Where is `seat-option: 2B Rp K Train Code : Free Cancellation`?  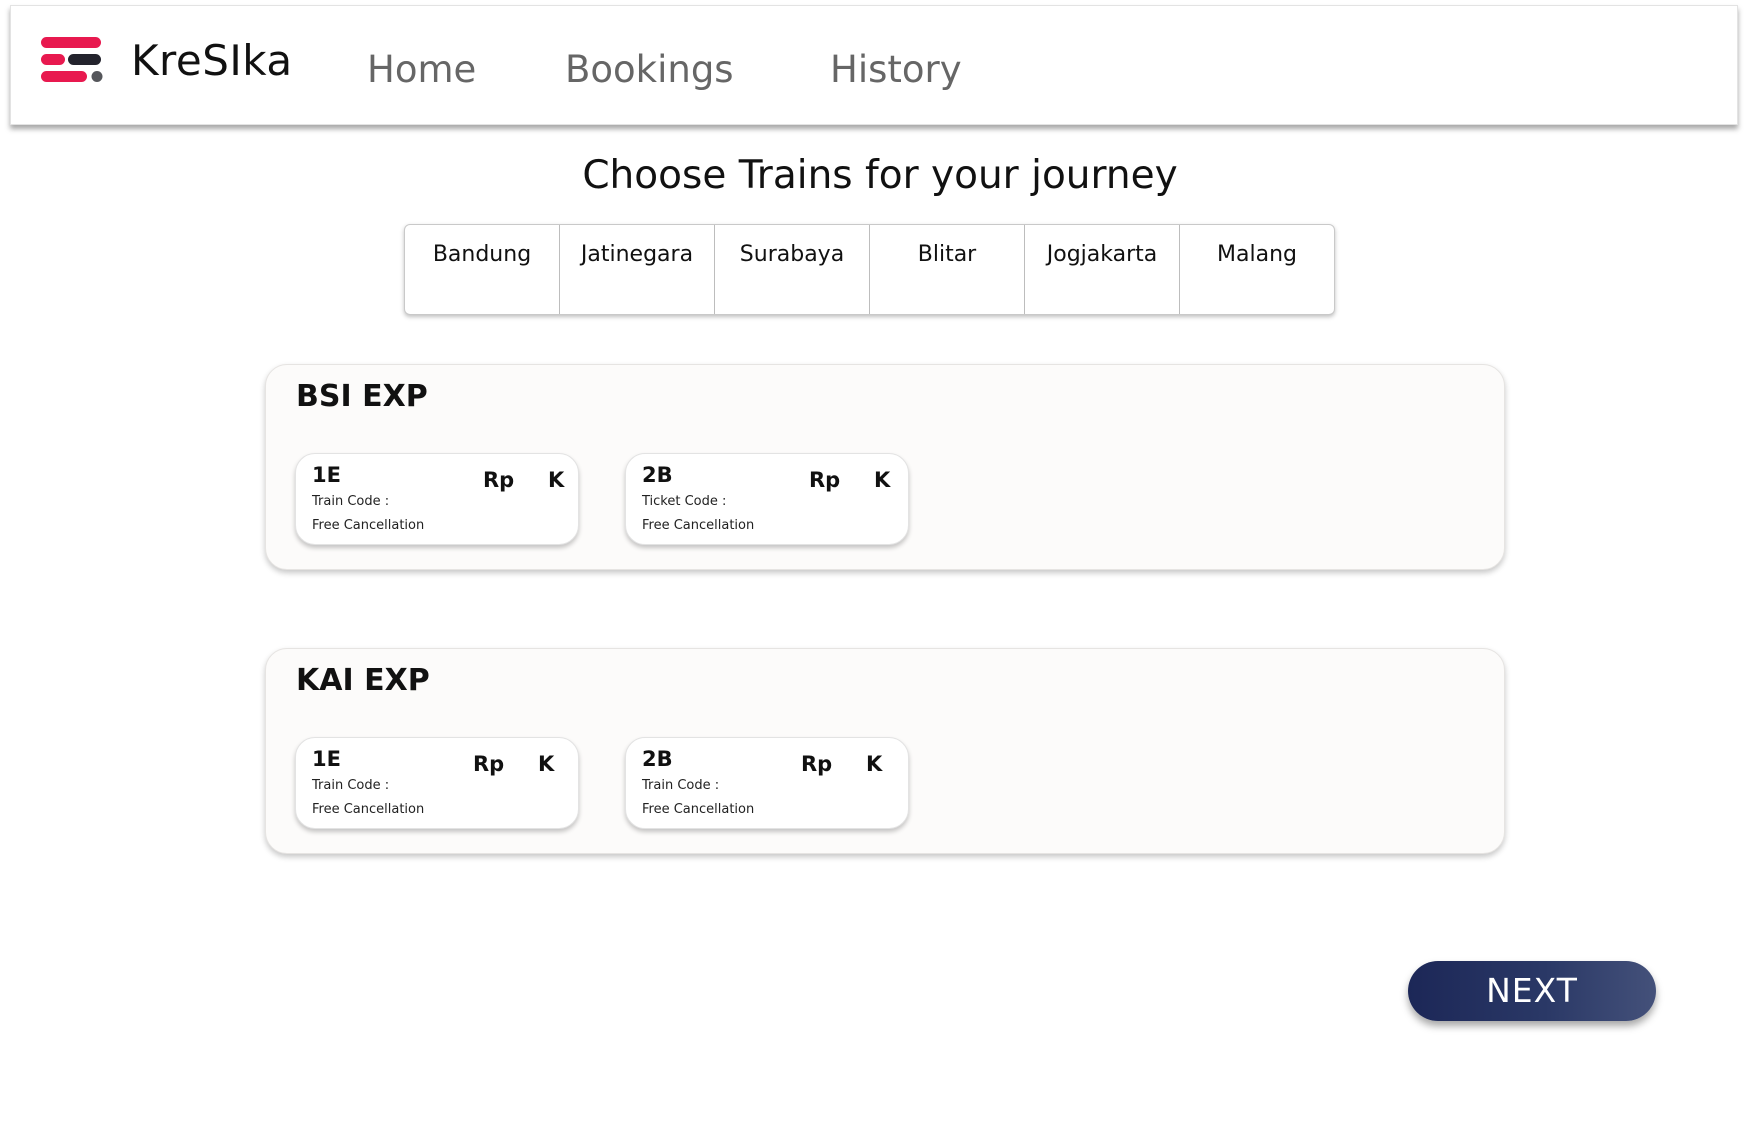 seat-option: 2B Rp K Train Code : Free Cancellation is located at coordinates (767, 783).